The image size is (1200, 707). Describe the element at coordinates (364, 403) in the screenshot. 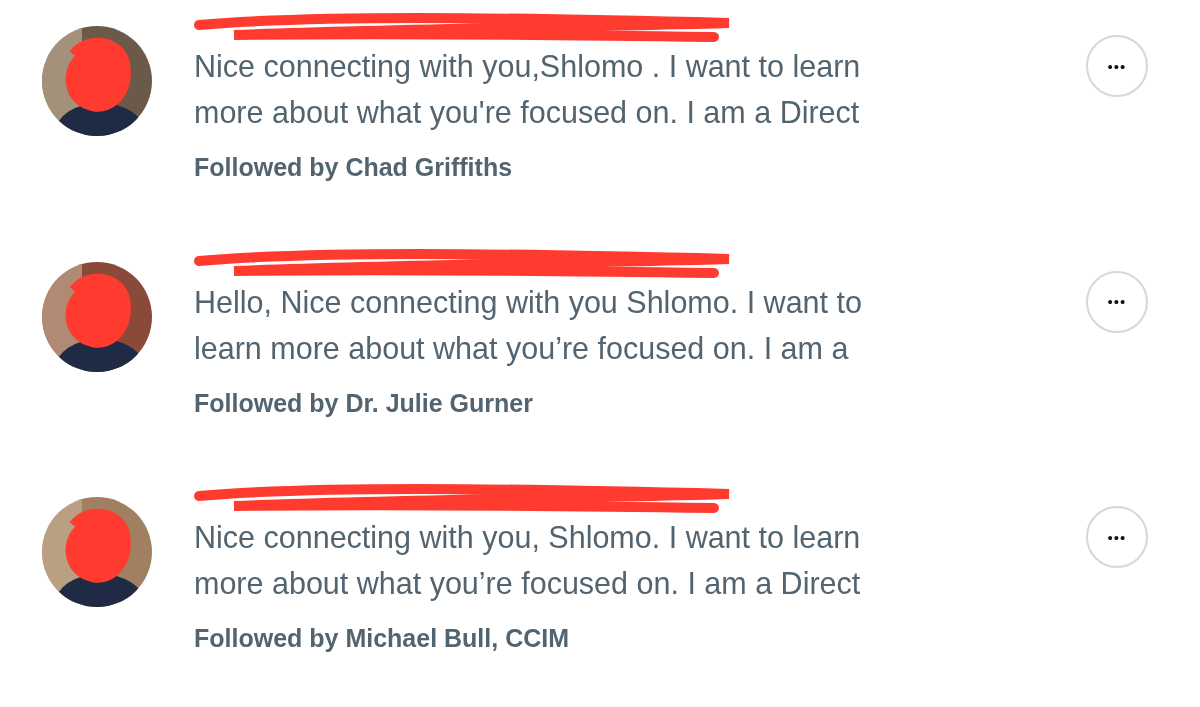

I see `followed-by-text: Followed by Dr. Julie Gurner` at that location.